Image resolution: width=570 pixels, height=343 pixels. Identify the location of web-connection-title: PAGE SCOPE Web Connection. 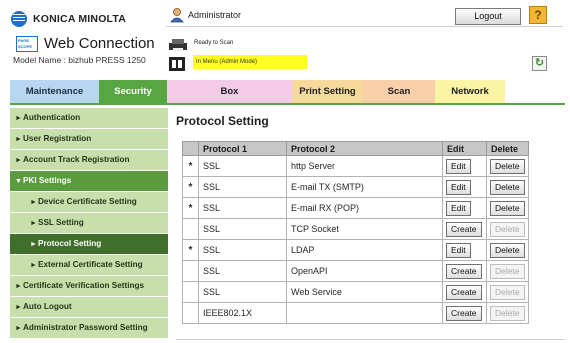
(85, 43).